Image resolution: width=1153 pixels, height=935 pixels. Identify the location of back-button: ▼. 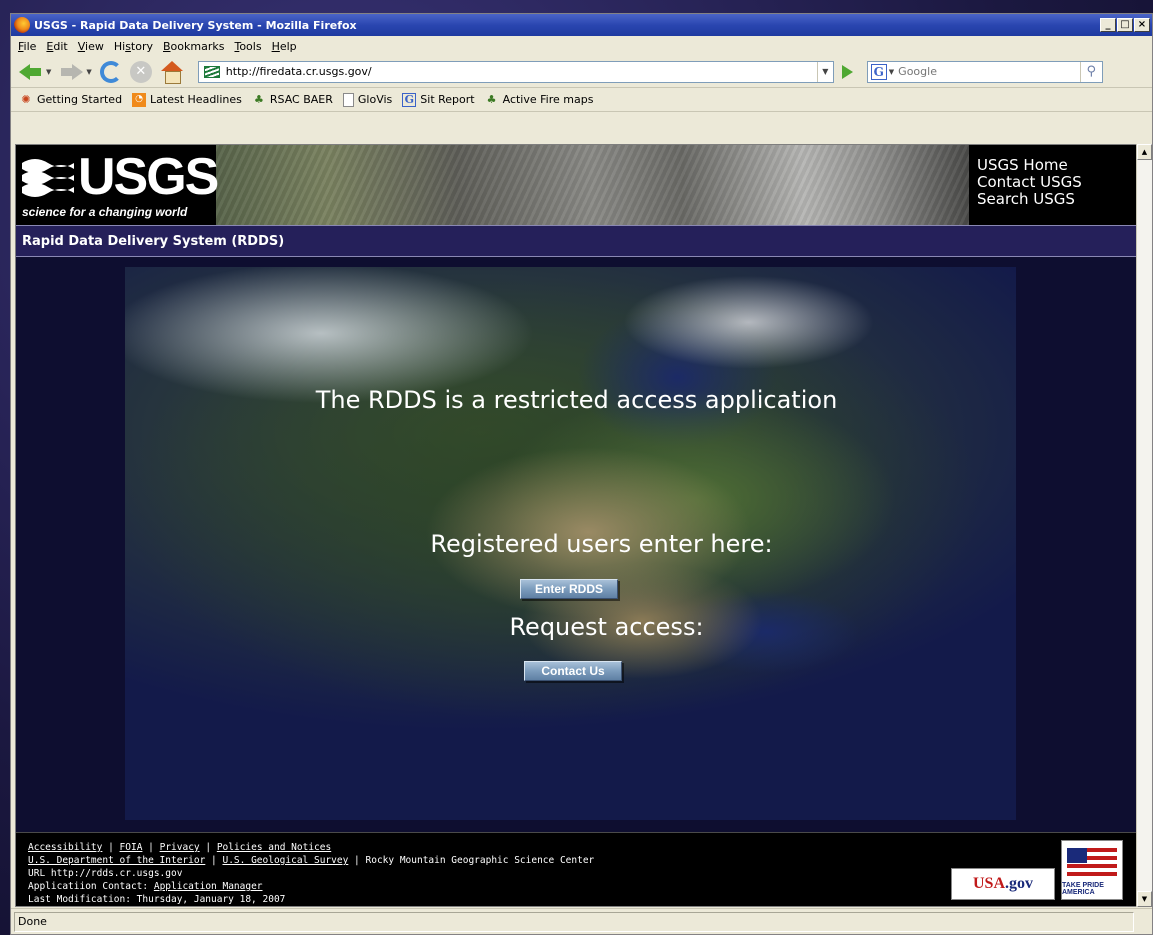
(35, 72).